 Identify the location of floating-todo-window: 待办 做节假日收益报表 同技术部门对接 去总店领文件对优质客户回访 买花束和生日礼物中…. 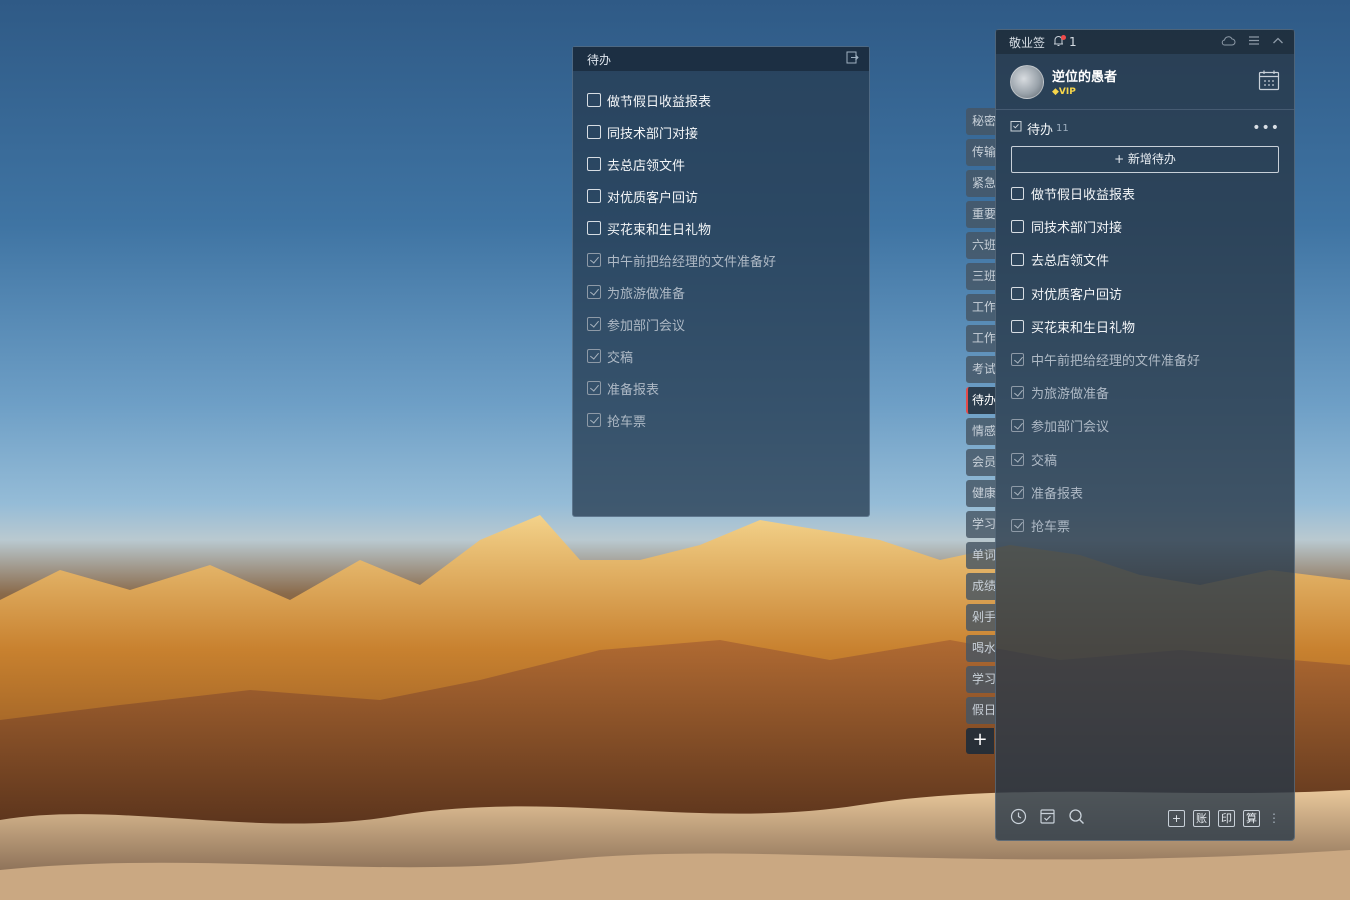
(721, 281).